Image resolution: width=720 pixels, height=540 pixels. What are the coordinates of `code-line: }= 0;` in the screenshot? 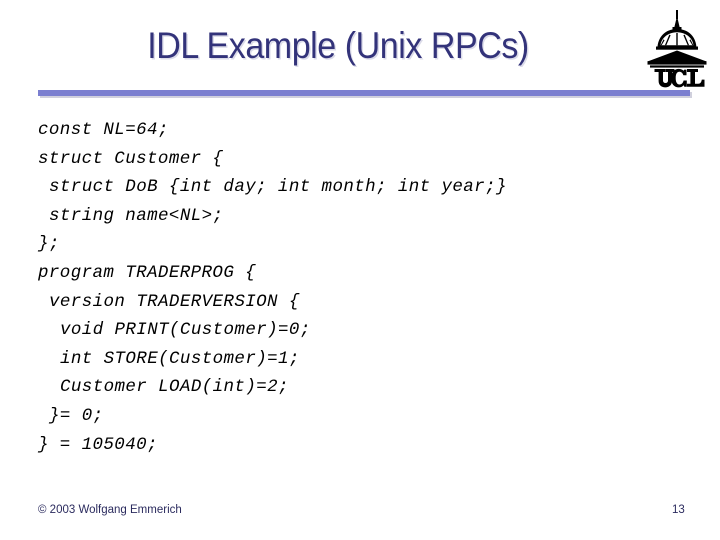 It's located at (76, 415).